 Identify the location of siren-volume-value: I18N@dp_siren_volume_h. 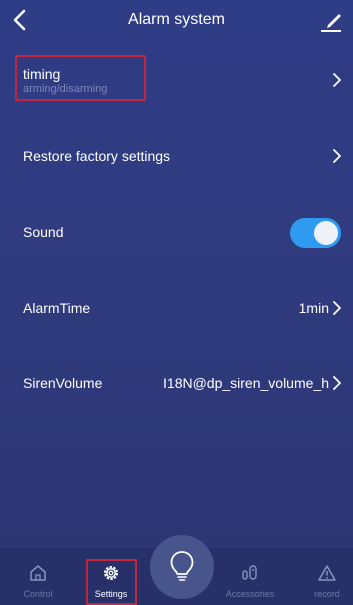
(246, 383).